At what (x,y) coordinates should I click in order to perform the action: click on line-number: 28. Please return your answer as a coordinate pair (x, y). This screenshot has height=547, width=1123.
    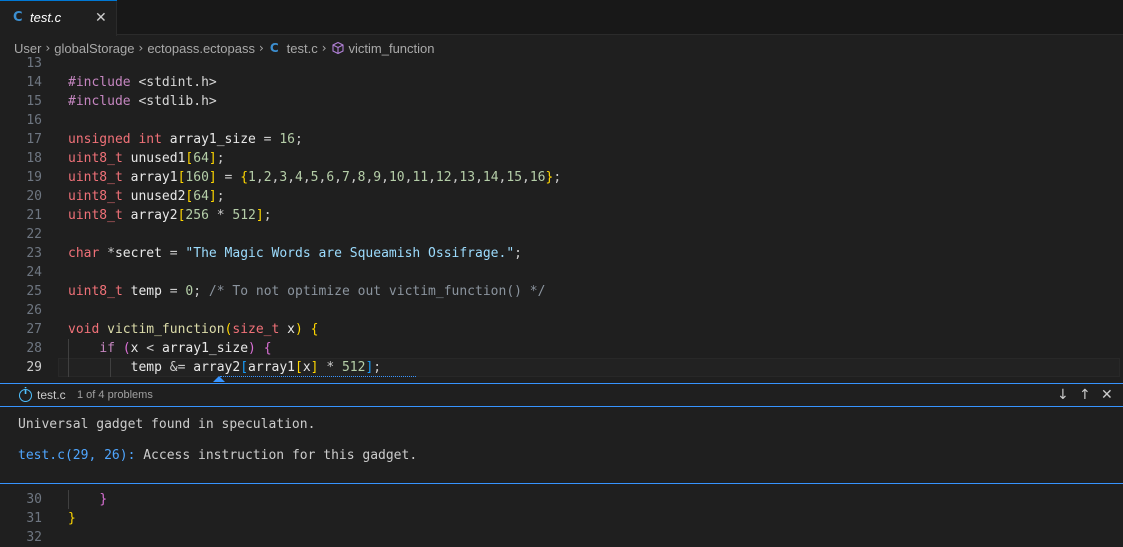
    Looking at the image, I should click on (34, 348).